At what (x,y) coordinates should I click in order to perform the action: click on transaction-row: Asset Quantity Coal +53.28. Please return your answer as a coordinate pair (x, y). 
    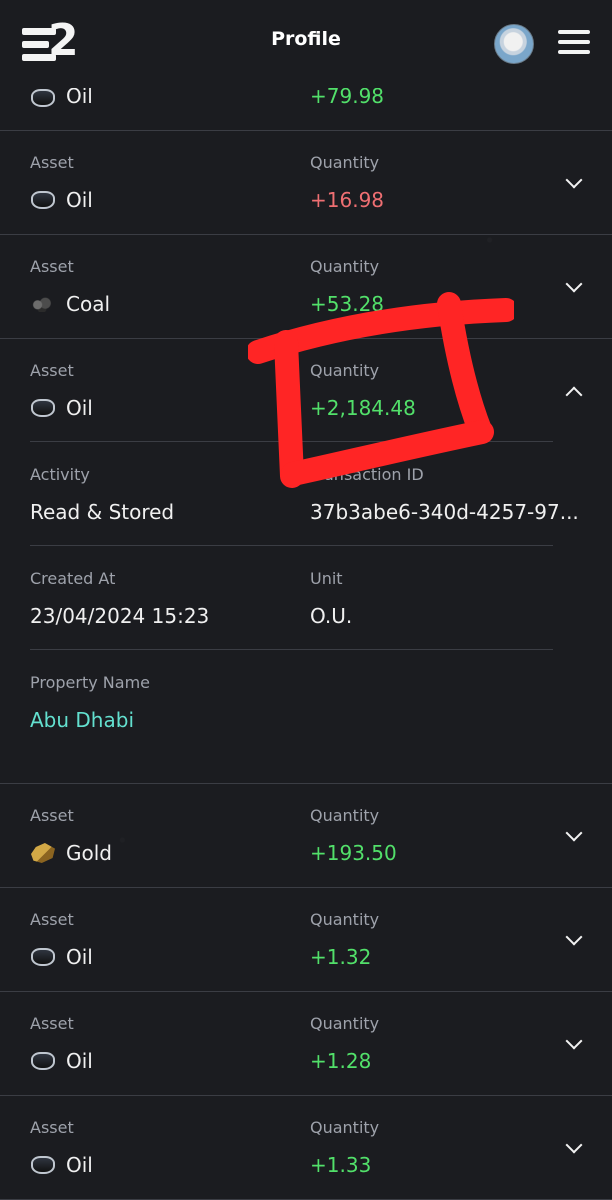
    Looking at the image, I should click on (306, 287).